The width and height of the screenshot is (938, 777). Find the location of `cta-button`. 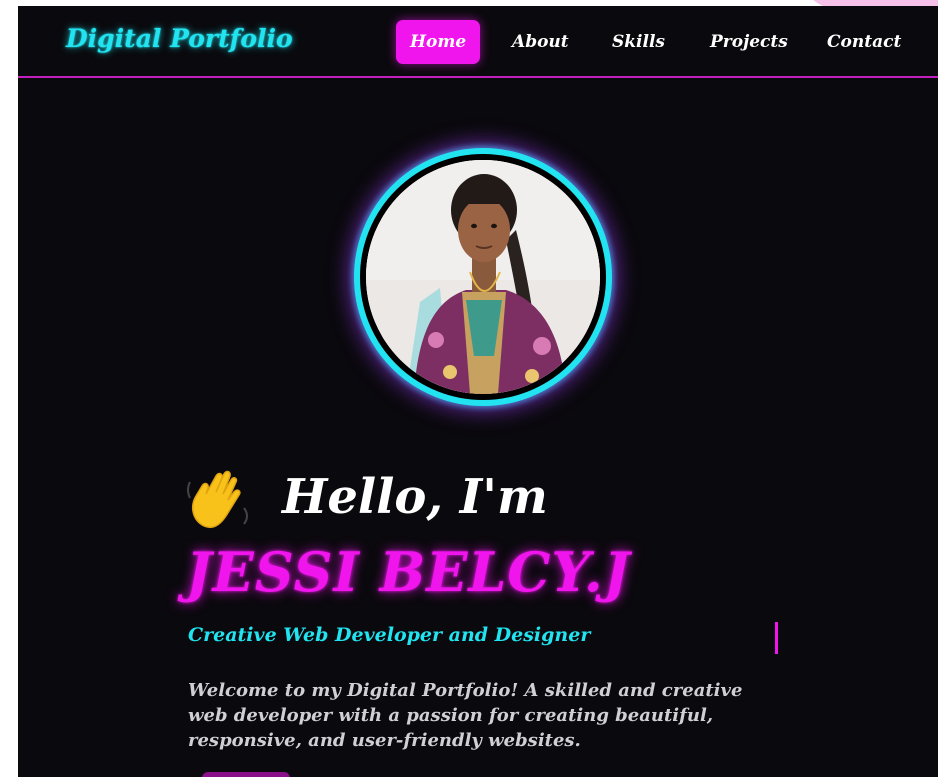

cta-button is located at coordinates (246, 774).